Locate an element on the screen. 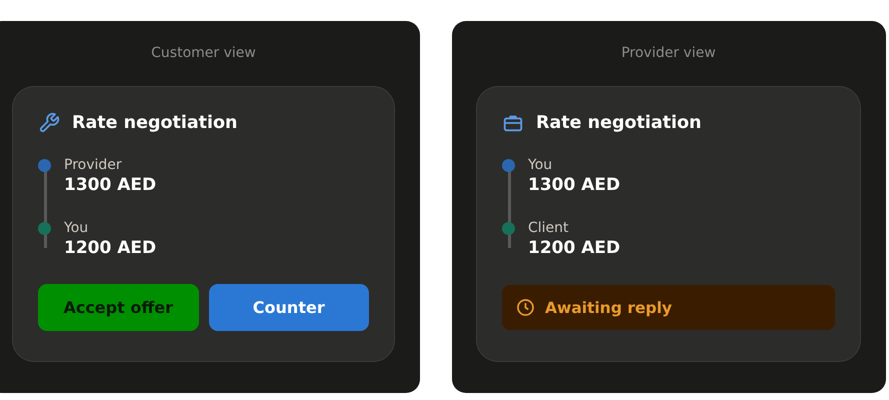 The width and height of the screenshot is (889, 400). panel-title: Customer view is located at coordinates (203, 53).